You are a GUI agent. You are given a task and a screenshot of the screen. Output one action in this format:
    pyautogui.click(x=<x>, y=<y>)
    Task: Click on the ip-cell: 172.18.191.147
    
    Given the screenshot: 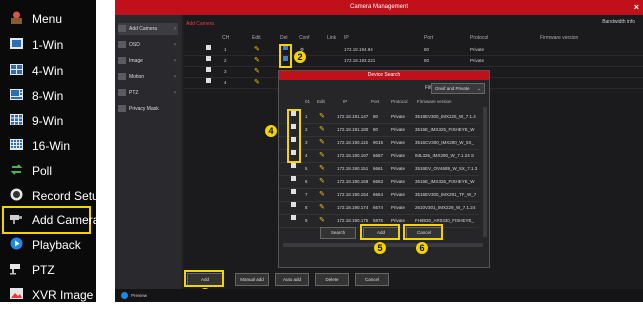 What is the action you would take?
    pyautogui.click(x=353, y=116)
    